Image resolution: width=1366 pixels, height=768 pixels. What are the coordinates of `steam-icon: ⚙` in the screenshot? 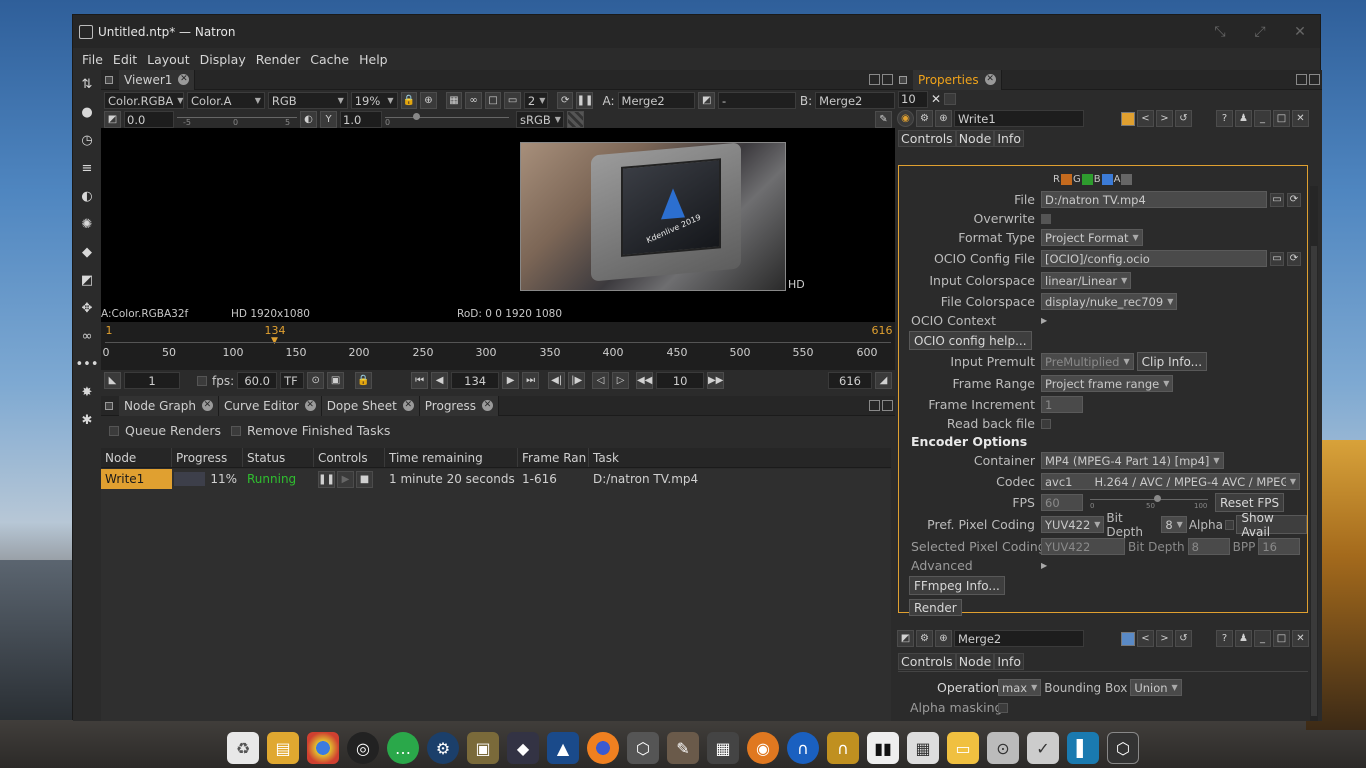 It's located at (443, 748).